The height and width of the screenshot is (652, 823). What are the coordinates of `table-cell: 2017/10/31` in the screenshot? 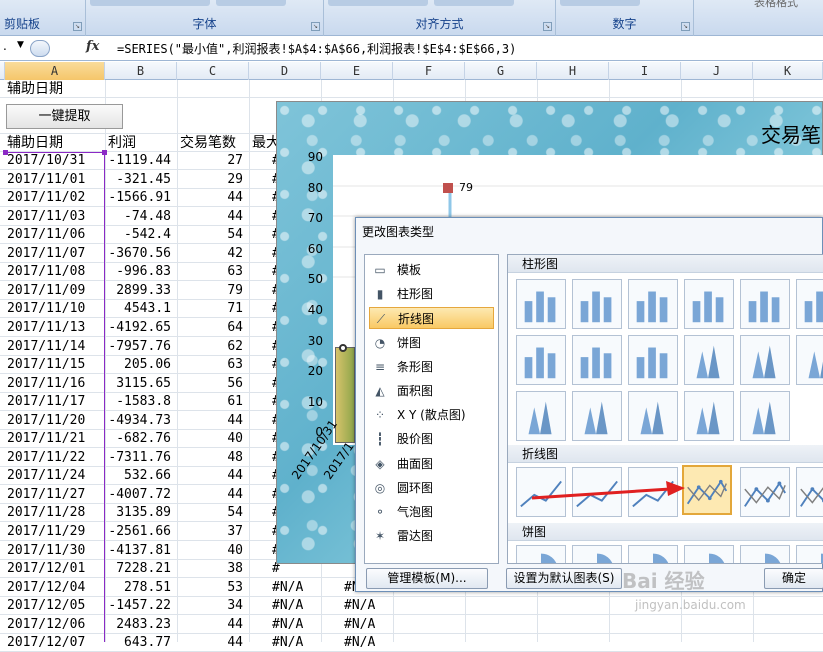 It's located at (55, 161).